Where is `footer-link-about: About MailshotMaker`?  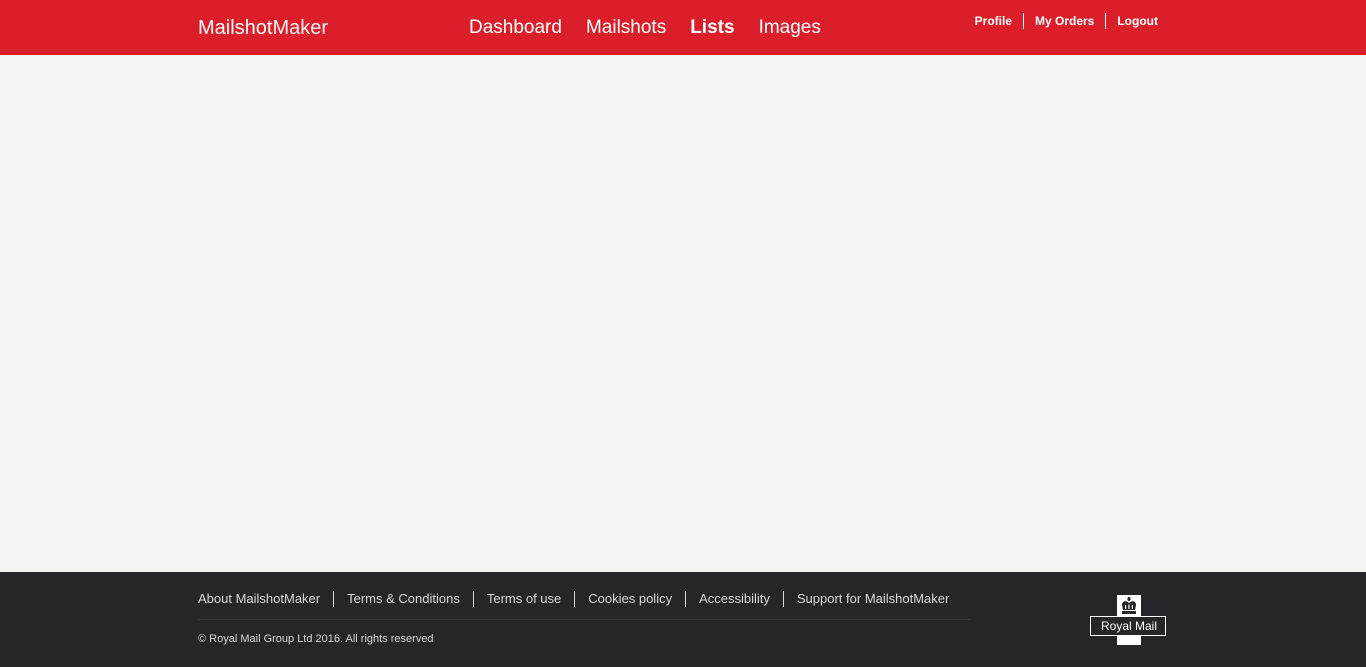 footer-link-about: About MailshotMaker is located at coordinates (259, 599).